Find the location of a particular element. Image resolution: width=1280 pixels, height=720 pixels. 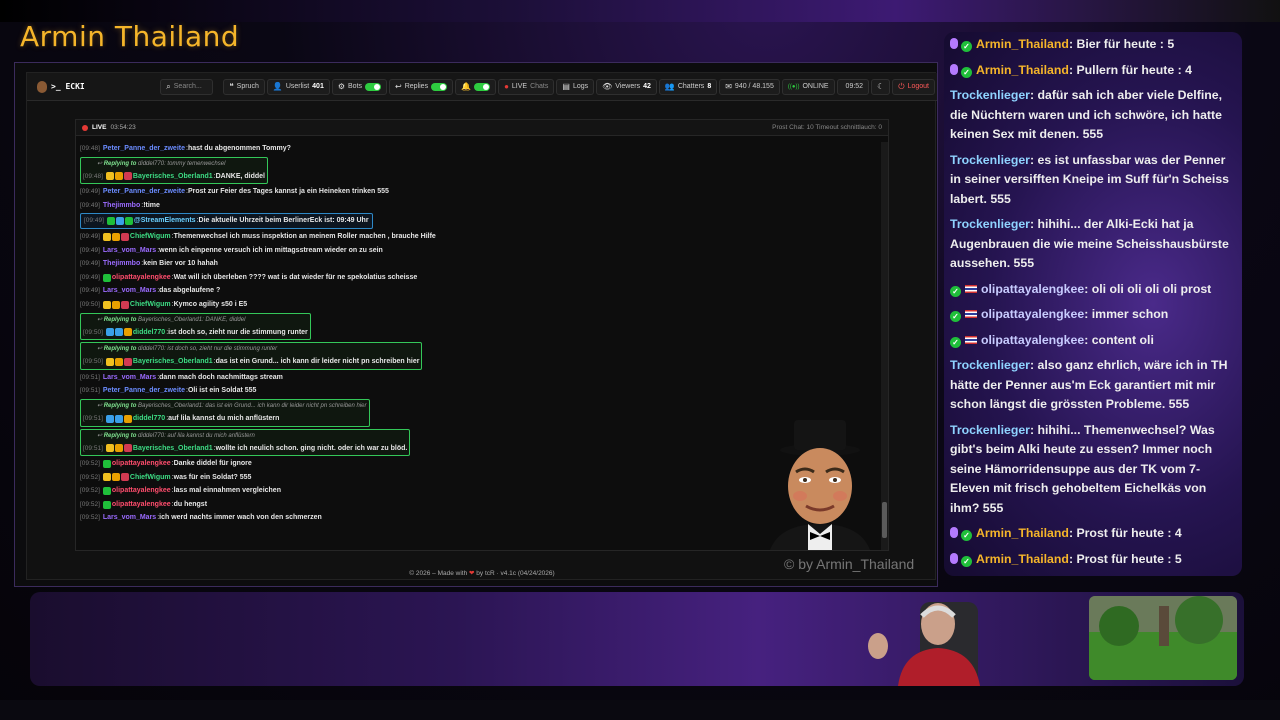

nav-item-label: Bots is located at coordinates (355, 86).